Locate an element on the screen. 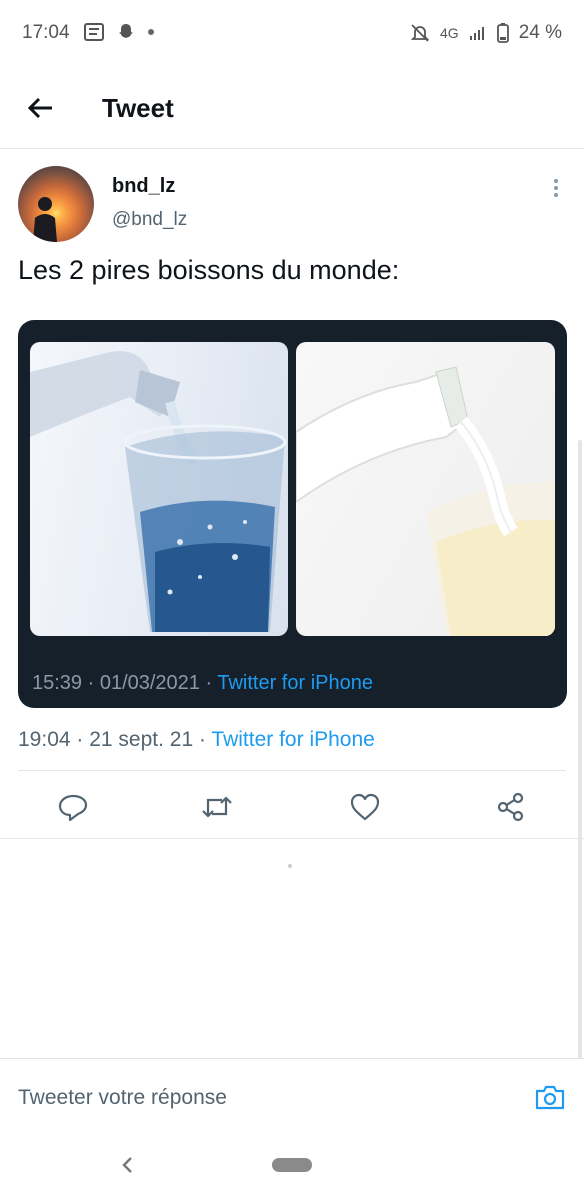  nav-back-icon is located at coordinates (128, 1165).